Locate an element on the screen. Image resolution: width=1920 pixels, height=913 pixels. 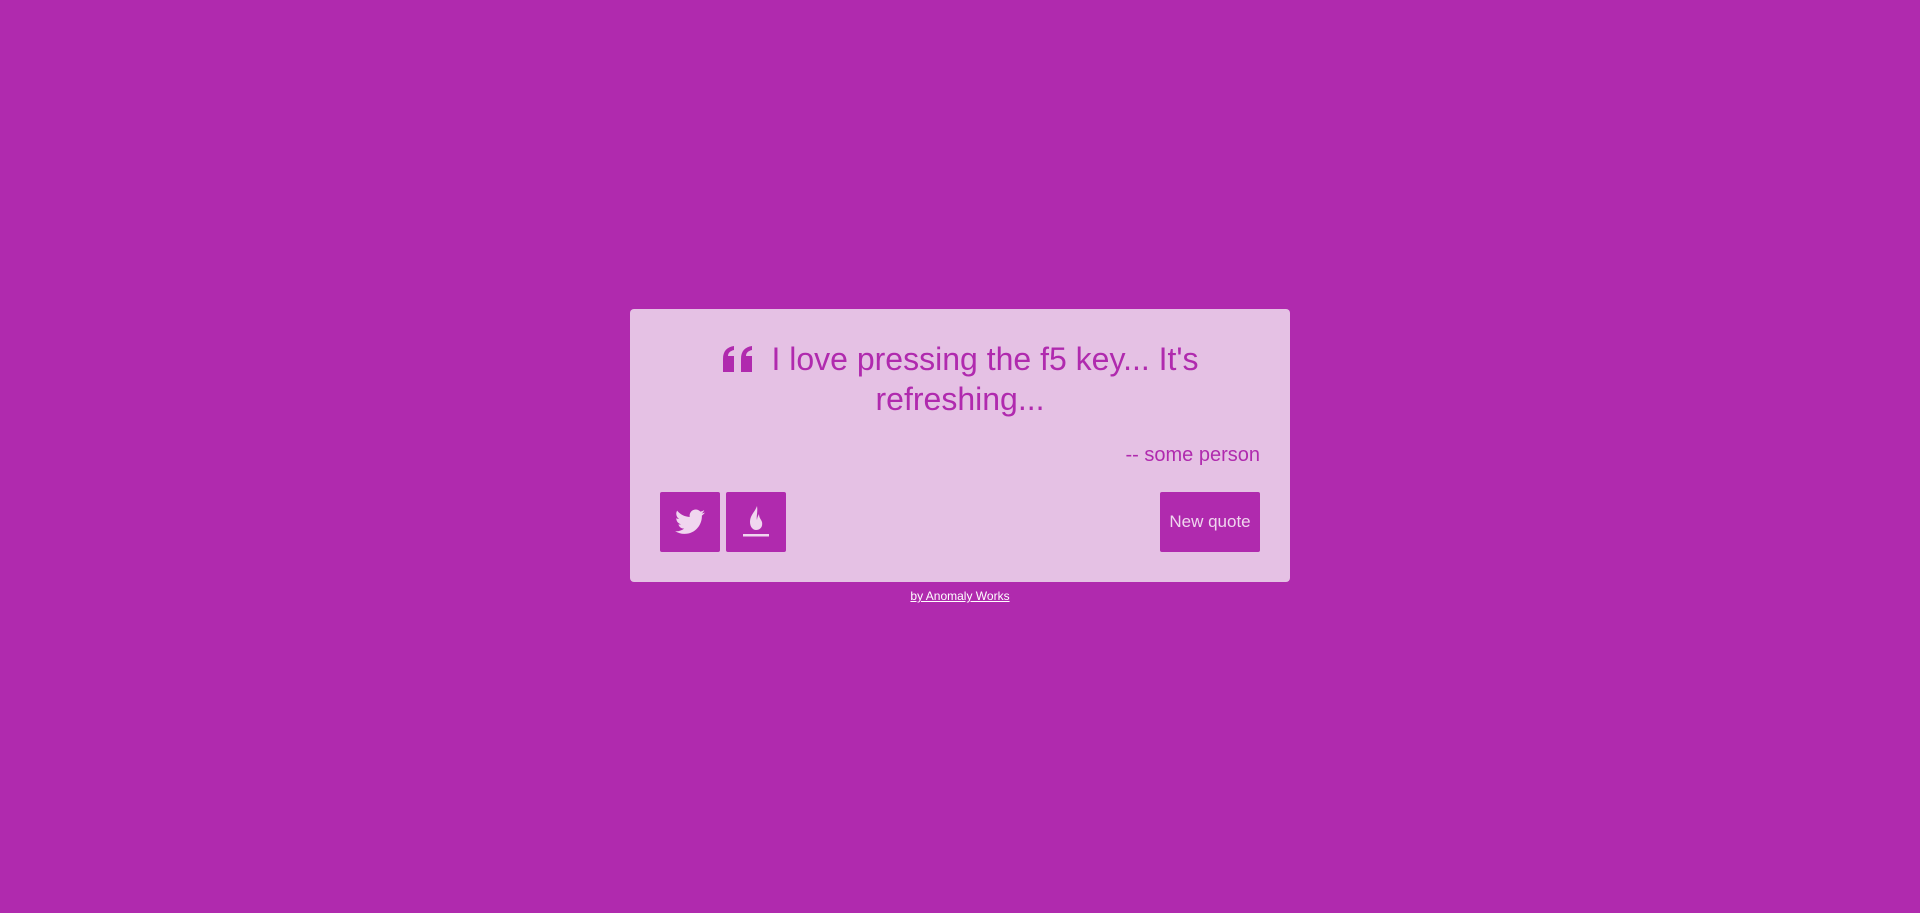
fire-icon is located at coordinates (756, 521).